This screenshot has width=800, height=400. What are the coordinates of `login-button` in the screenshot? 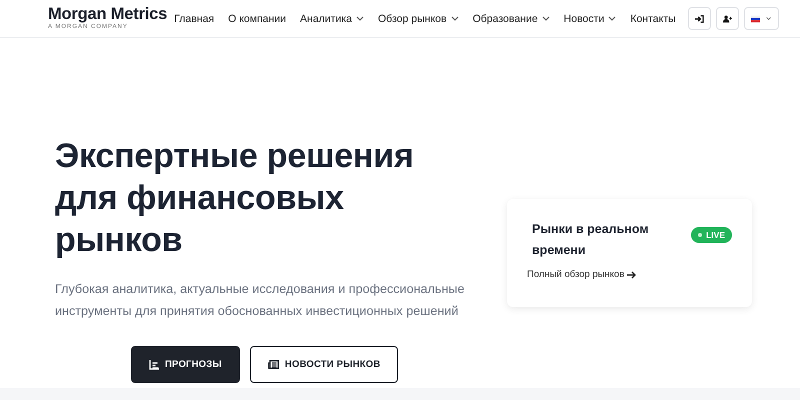 It's located at (699, 18).